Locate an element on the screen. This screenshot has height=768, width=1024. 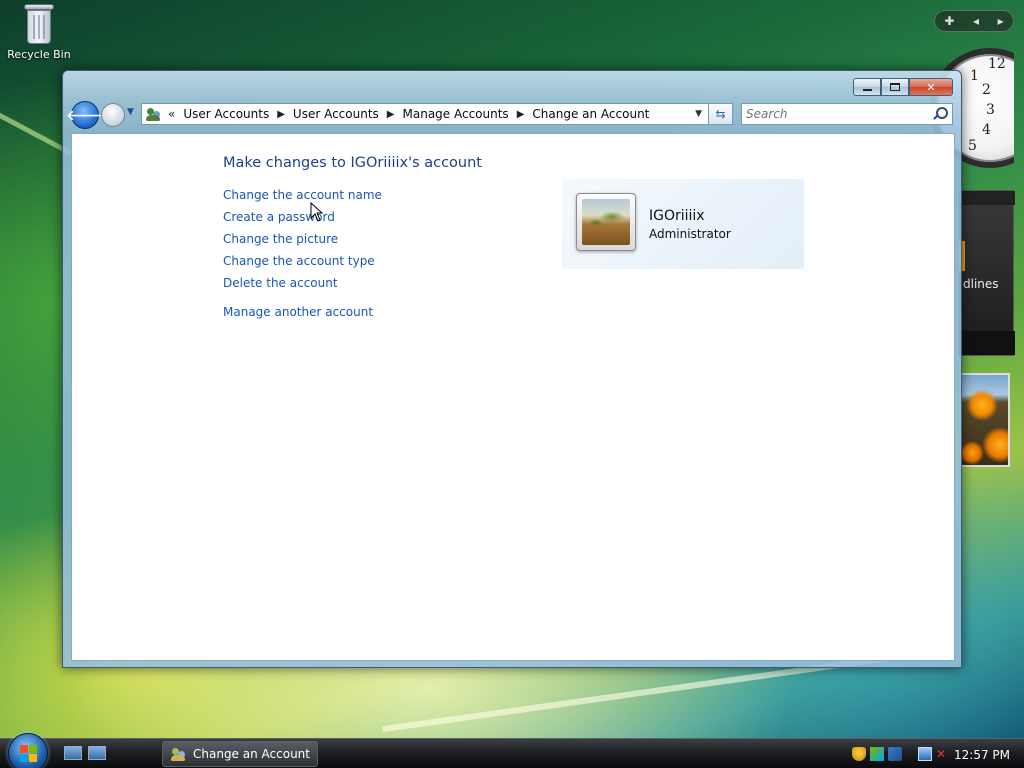
change-picture-link: Change the picture is located at coordinates (280, 239).